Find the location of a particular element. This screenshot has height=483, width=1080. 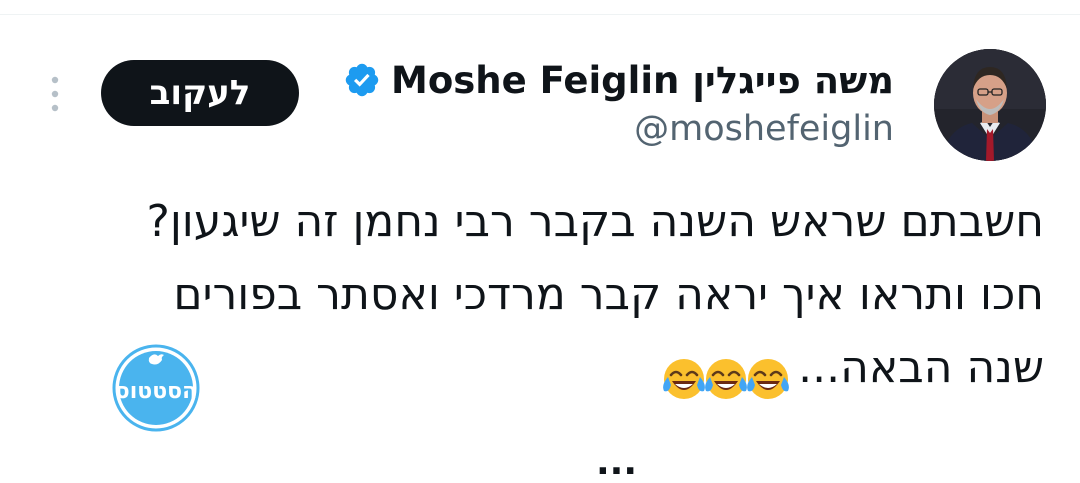

avatar-photo is located at coordinates (990, 105).